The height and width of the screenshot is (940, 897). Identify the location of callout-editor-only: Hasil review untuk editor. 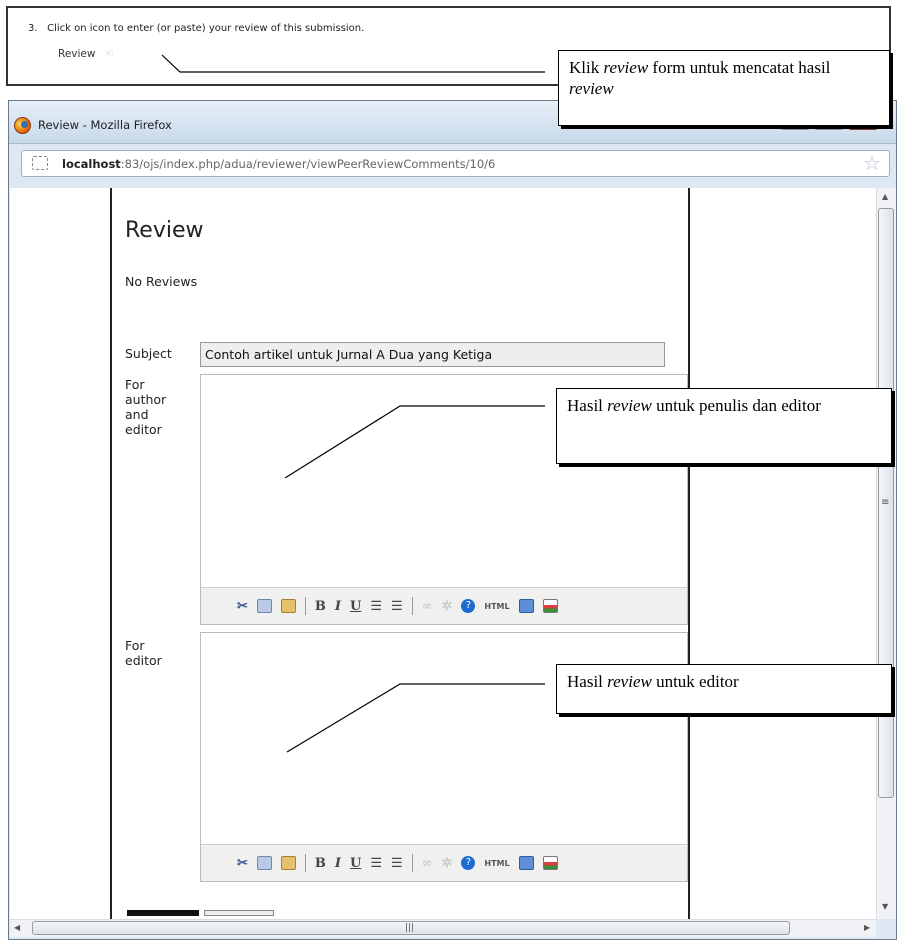
(724, 689).